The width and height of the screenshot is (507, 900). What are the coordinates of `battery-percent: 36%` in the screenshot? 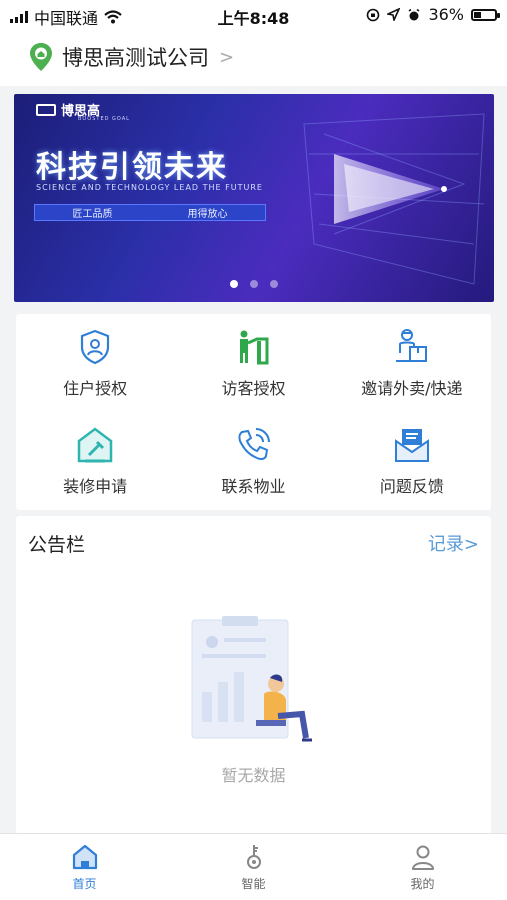 It's located at (446, 14).